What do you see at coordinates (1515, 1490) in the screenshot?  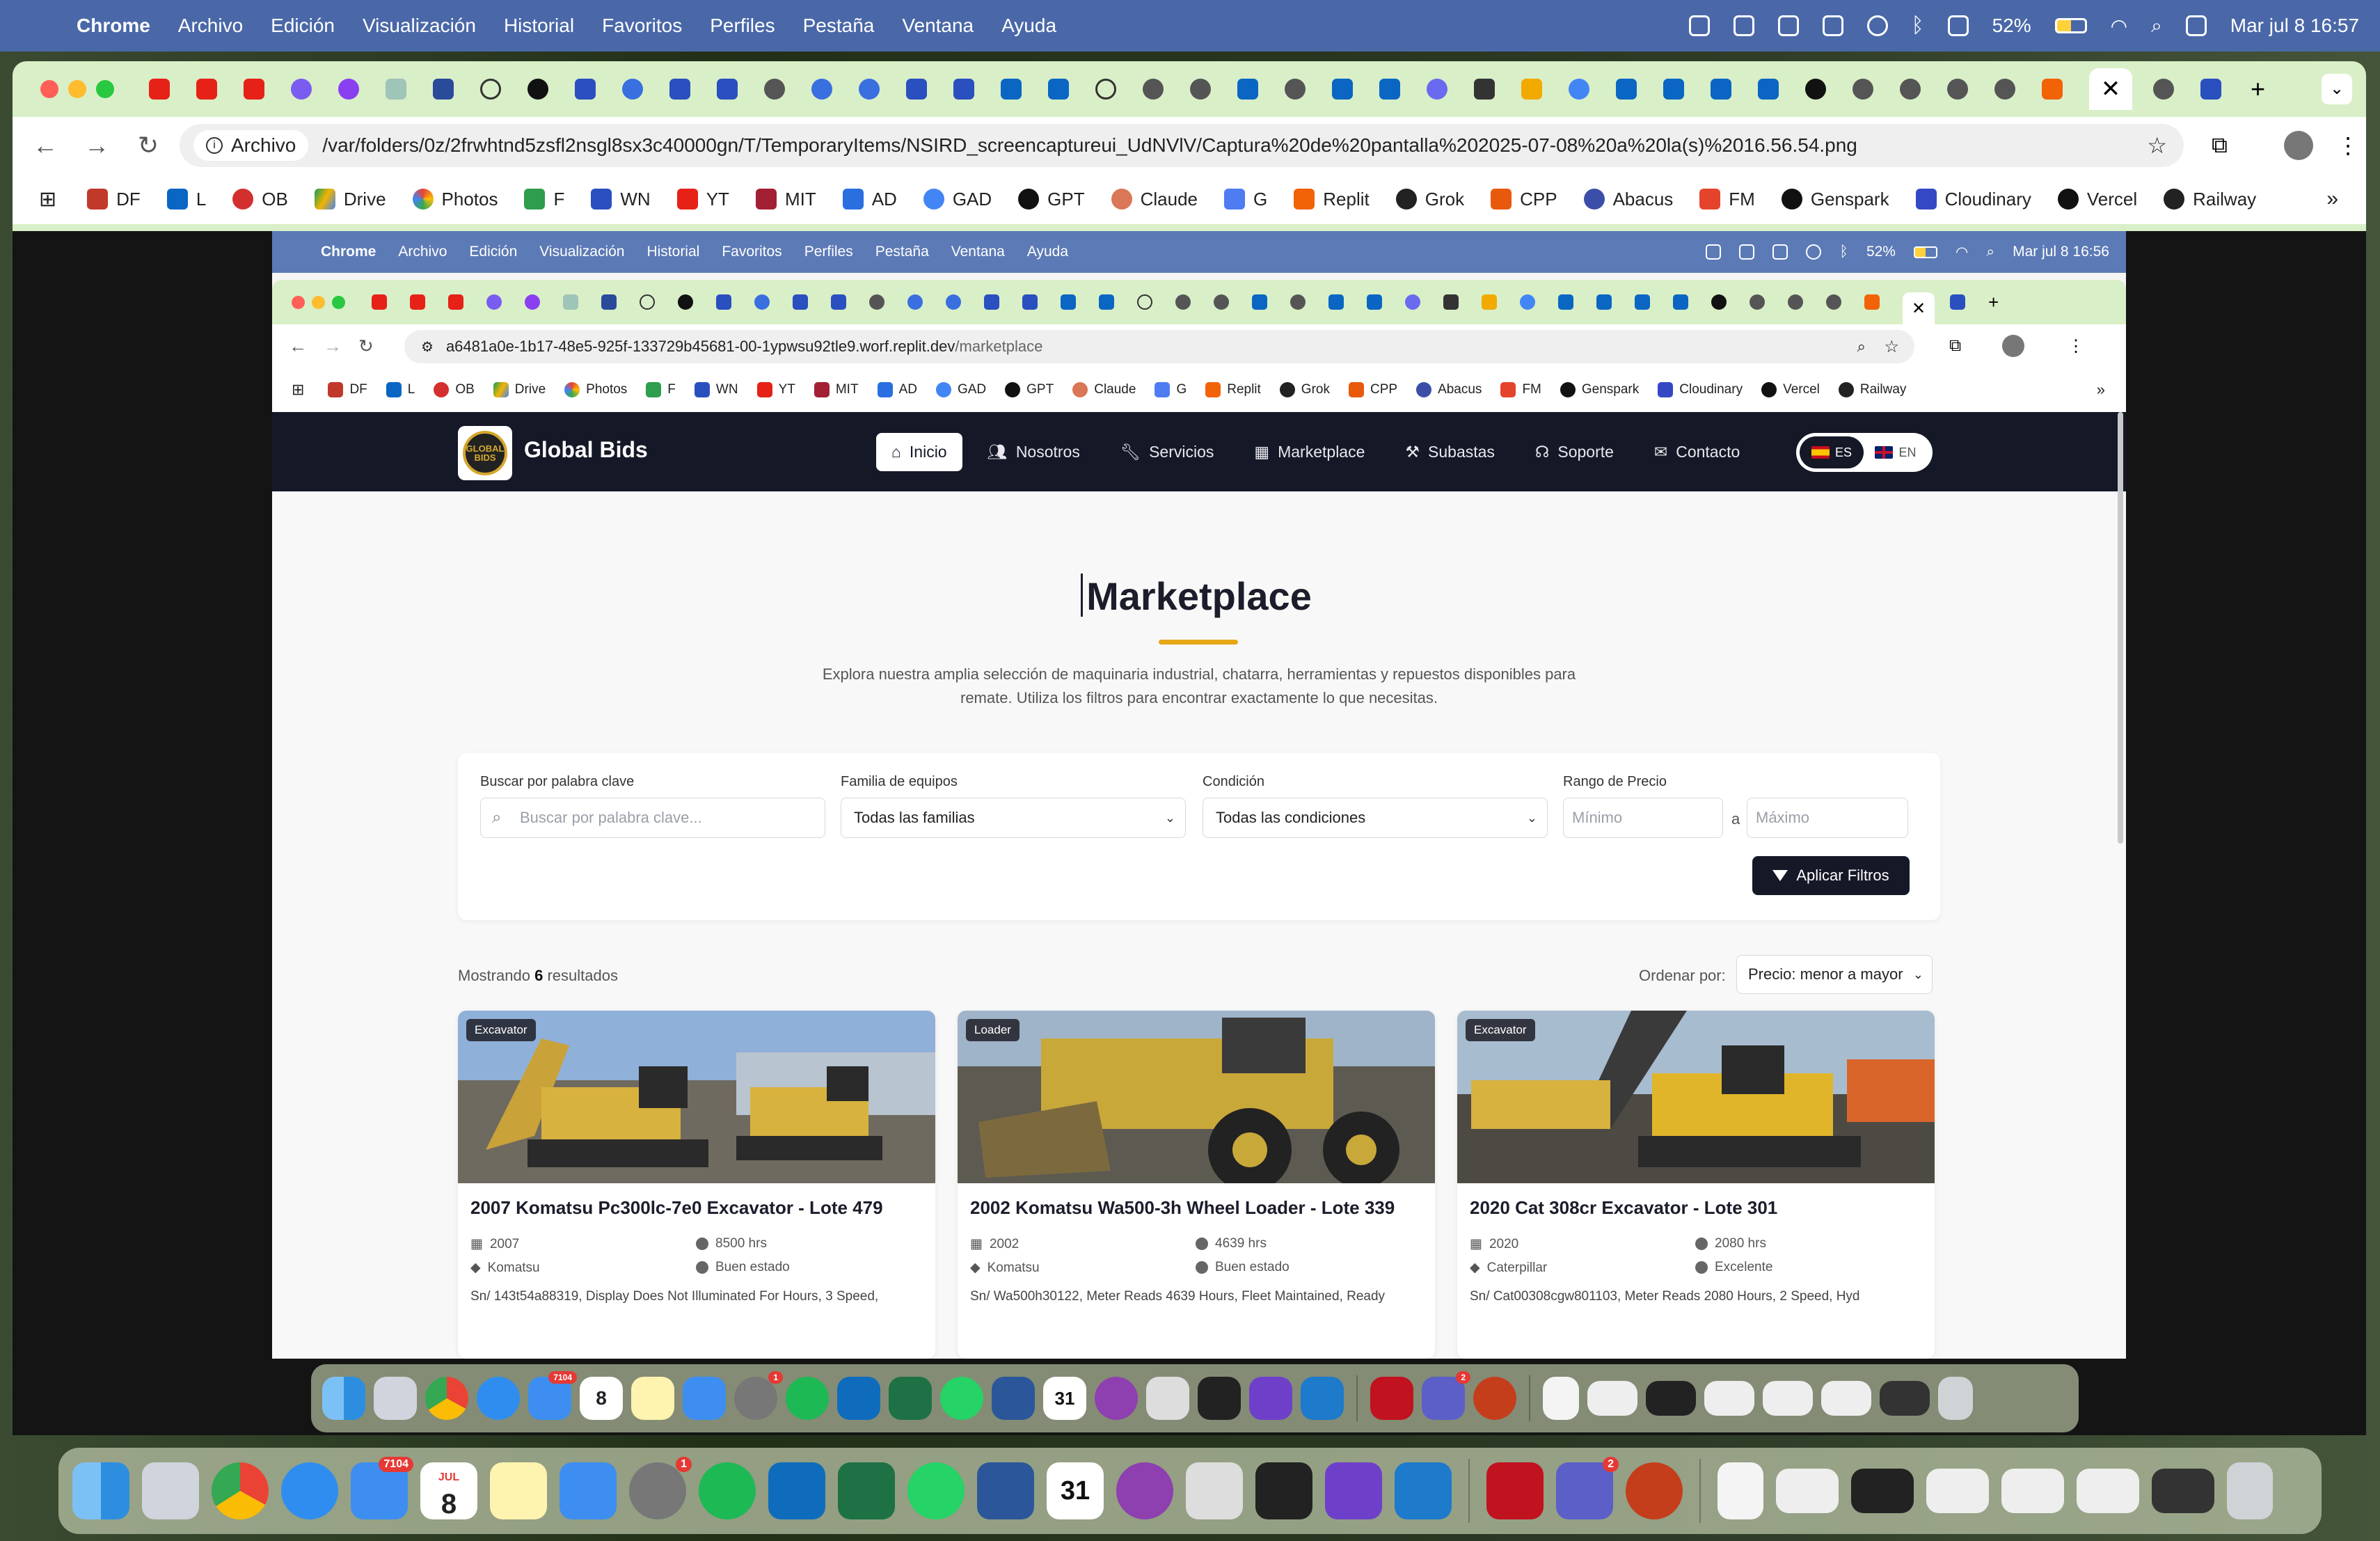 I see `acrobat-icon` at bounding box center [1515, 1490].